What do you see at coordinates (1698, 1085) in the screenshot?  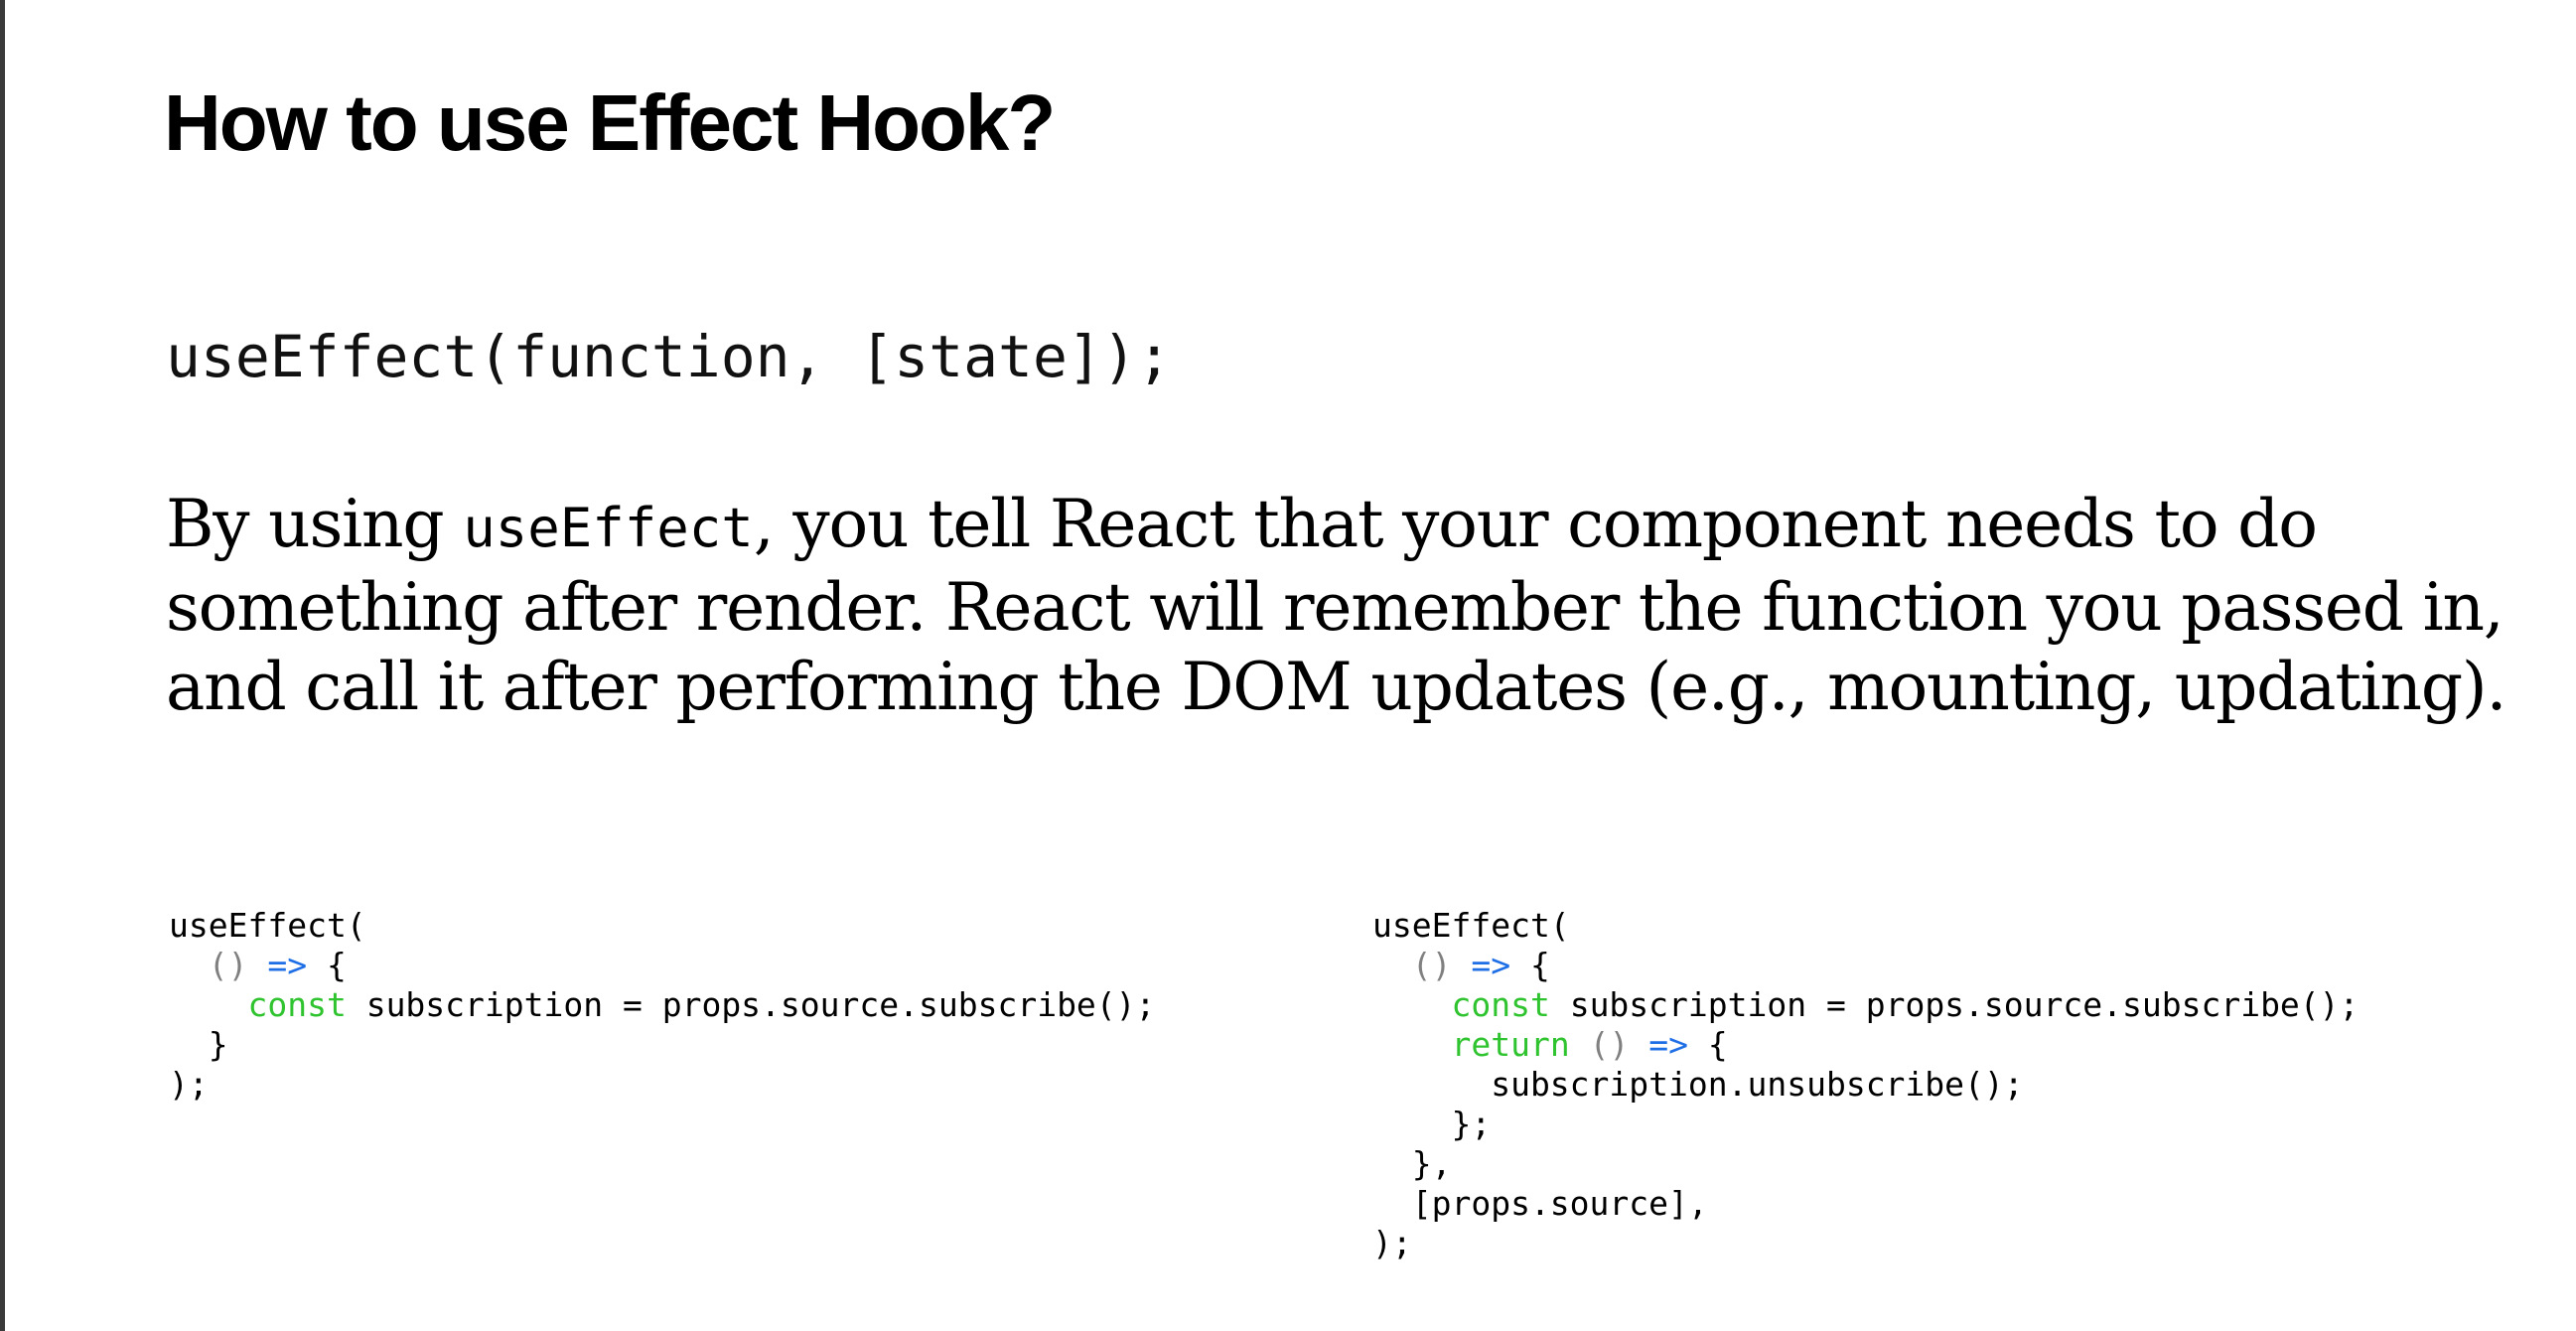 I see `code-text: subscription.unsubscribe();` at bounding box center [1698, 1085].